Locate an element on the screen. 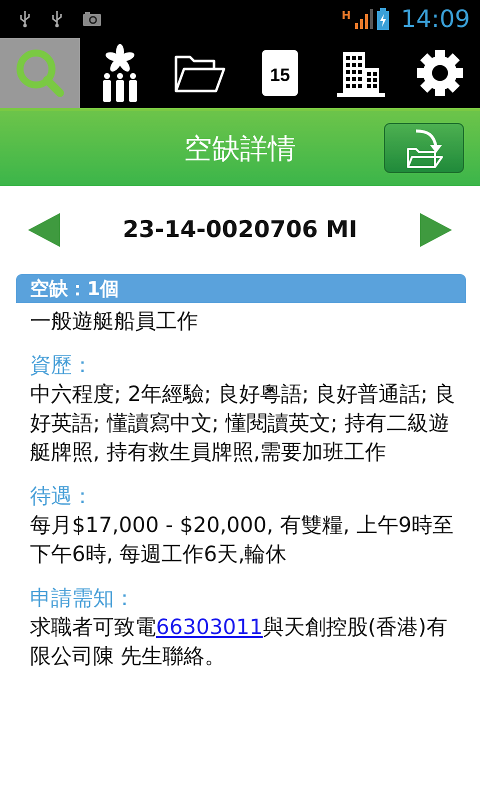  clock: 14:09 is located at coordinates (435, 19).